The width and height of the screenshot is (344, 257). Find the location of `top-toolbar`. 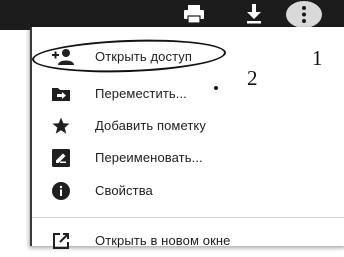

top-toolbar is located at coordinates (172, 15).